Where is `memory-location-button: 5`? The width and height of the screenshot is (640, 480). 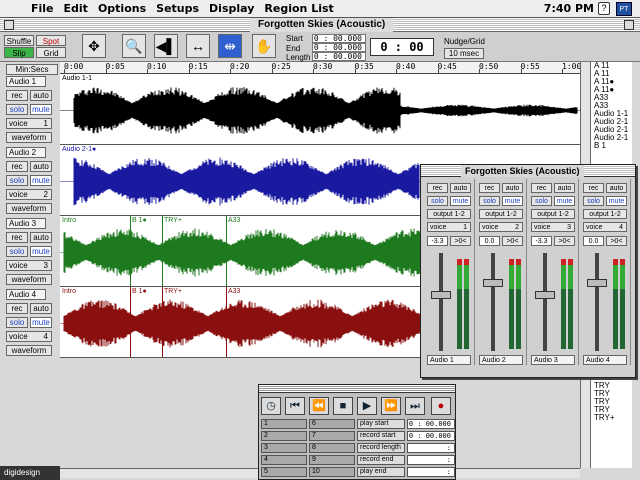 memory-location-button: 5 is located at coordinates (284, 472).